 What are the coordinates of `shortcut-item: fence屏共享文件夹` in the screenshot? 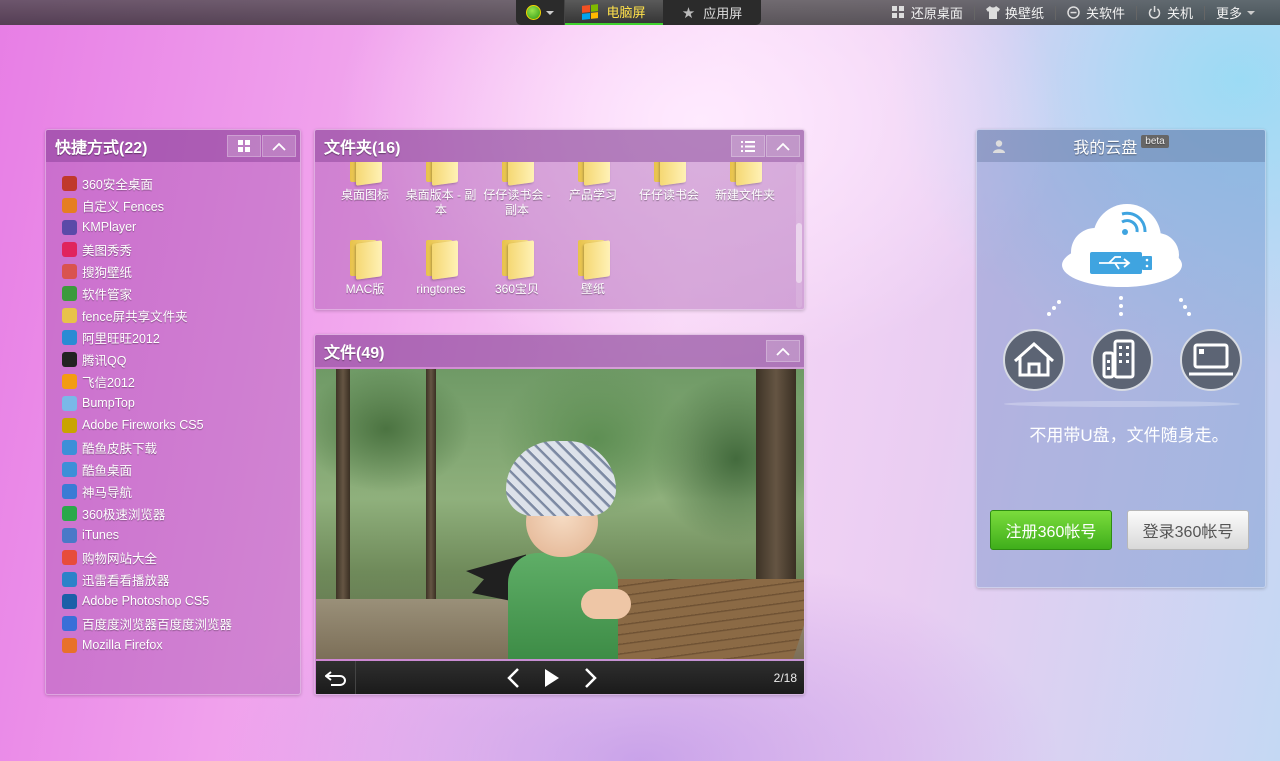 It's located at (181, 315).